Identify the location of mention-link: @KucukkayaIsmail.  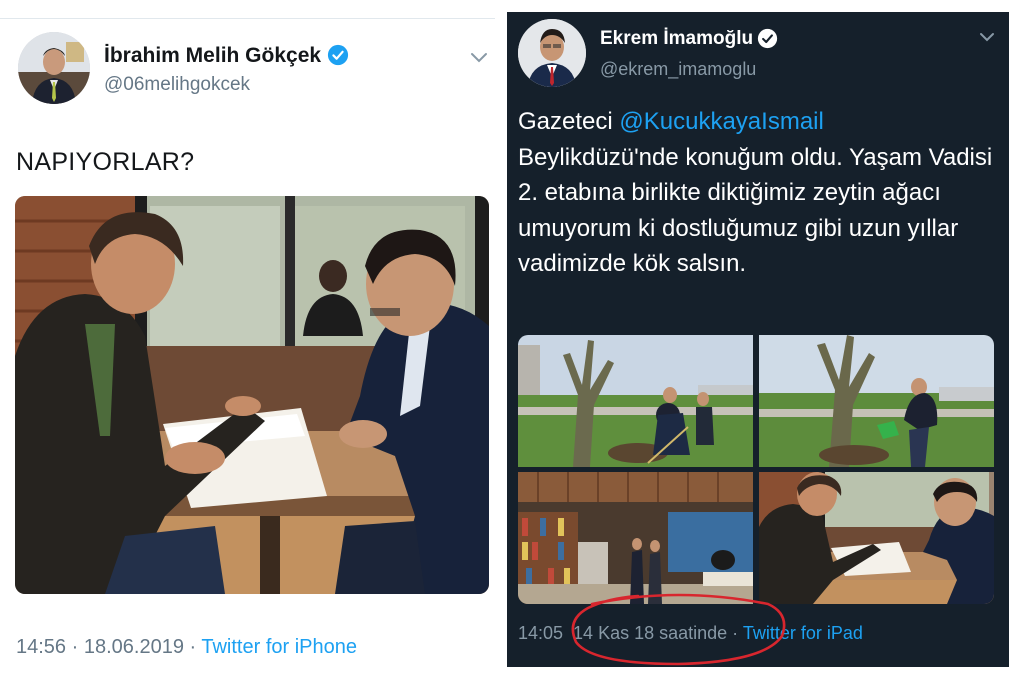
(721, 121).